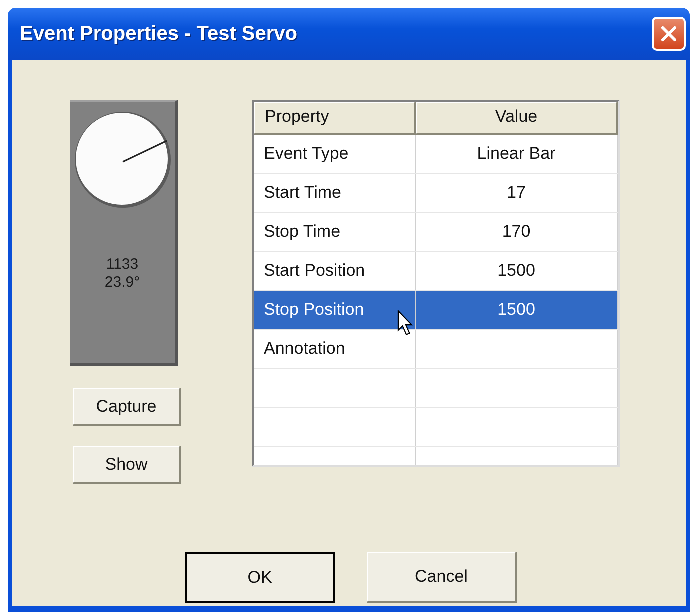 The image size is (694, 612). I want to click on table-row: Annotation, so click(436, 349).